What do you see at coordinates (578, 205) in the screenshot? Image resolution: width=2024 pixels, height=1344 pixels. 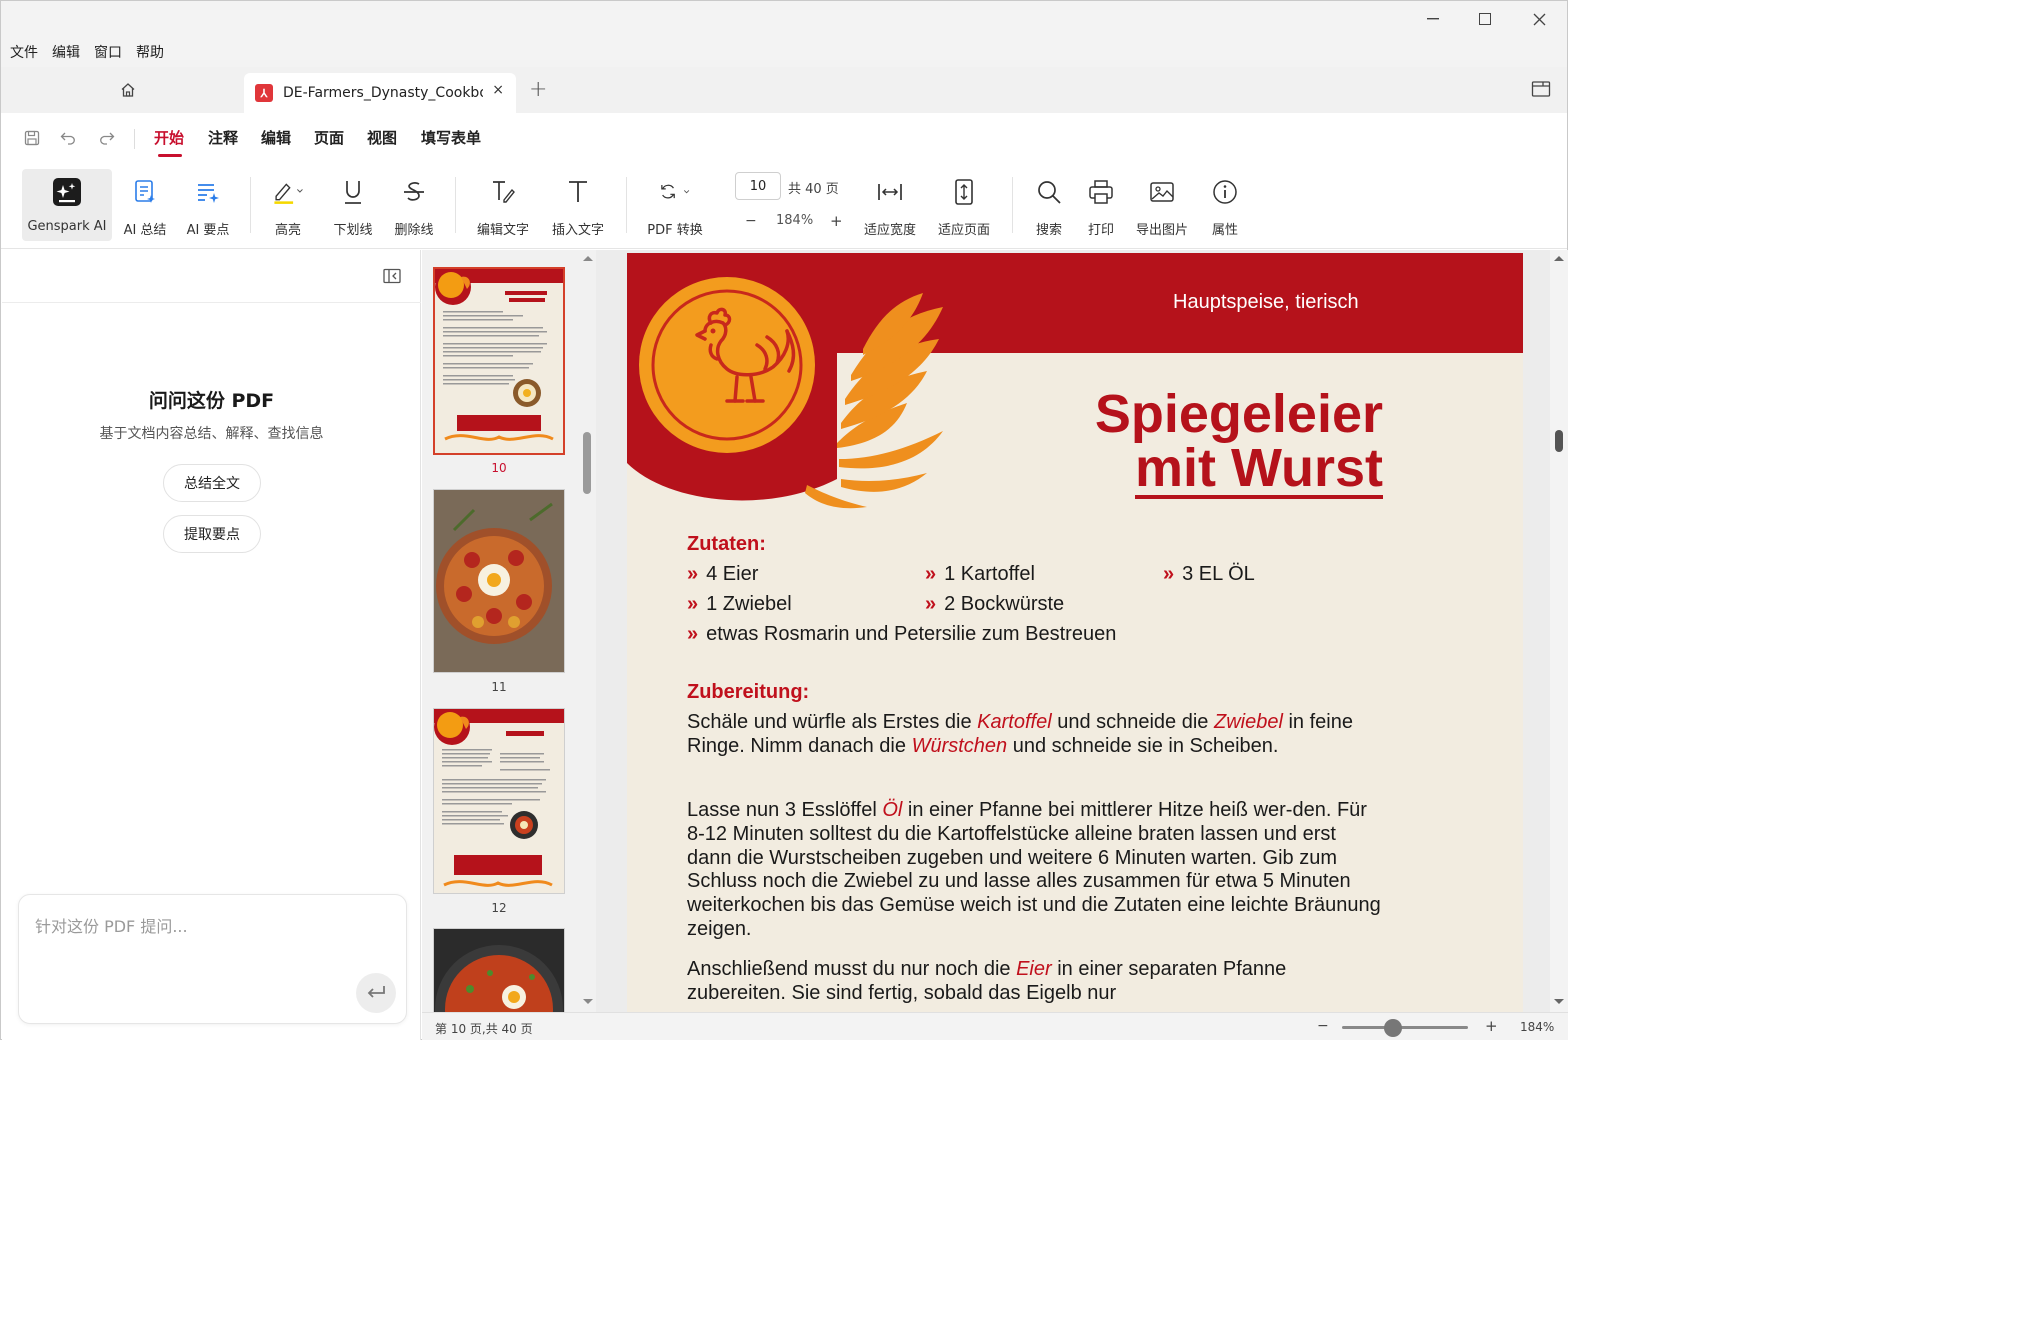 I see `insert-text-button: 插入文字` at bounding box center [578, 205].